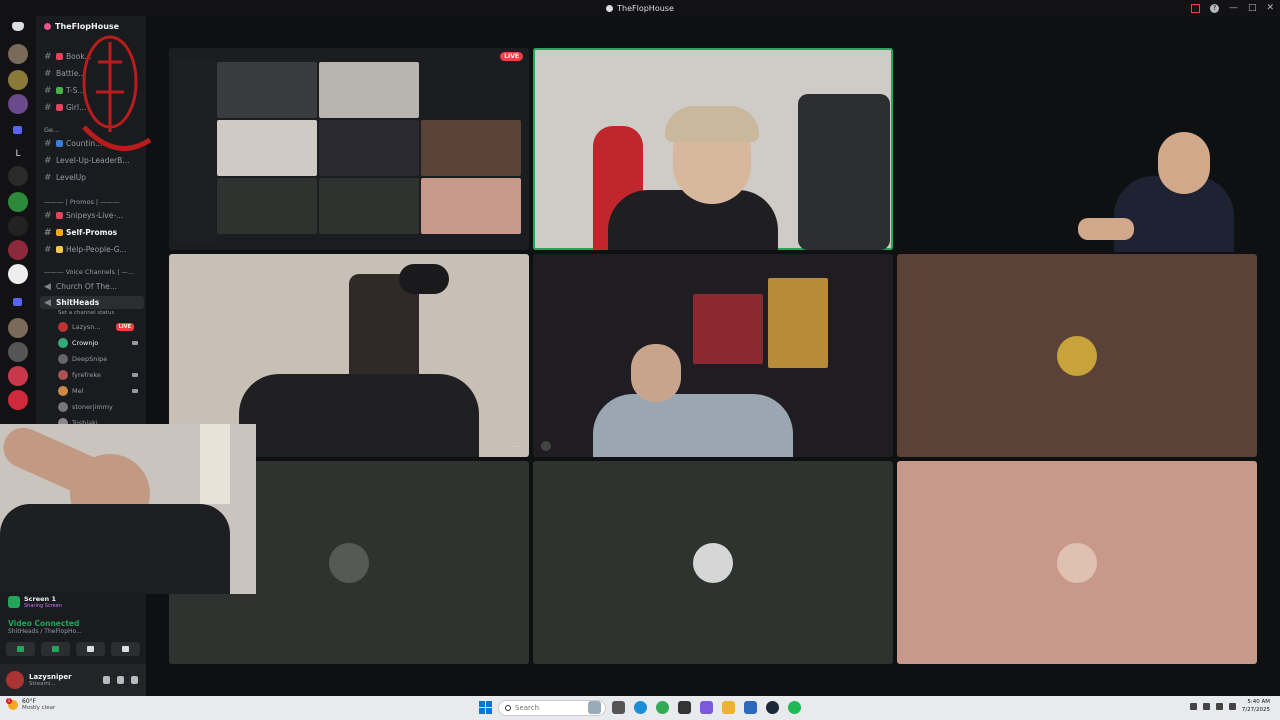 The width and height of the screenshot is (1280, 720). Describe the element at coordinates (90, 649) in the screenshot. I see `activity-button` at that location.